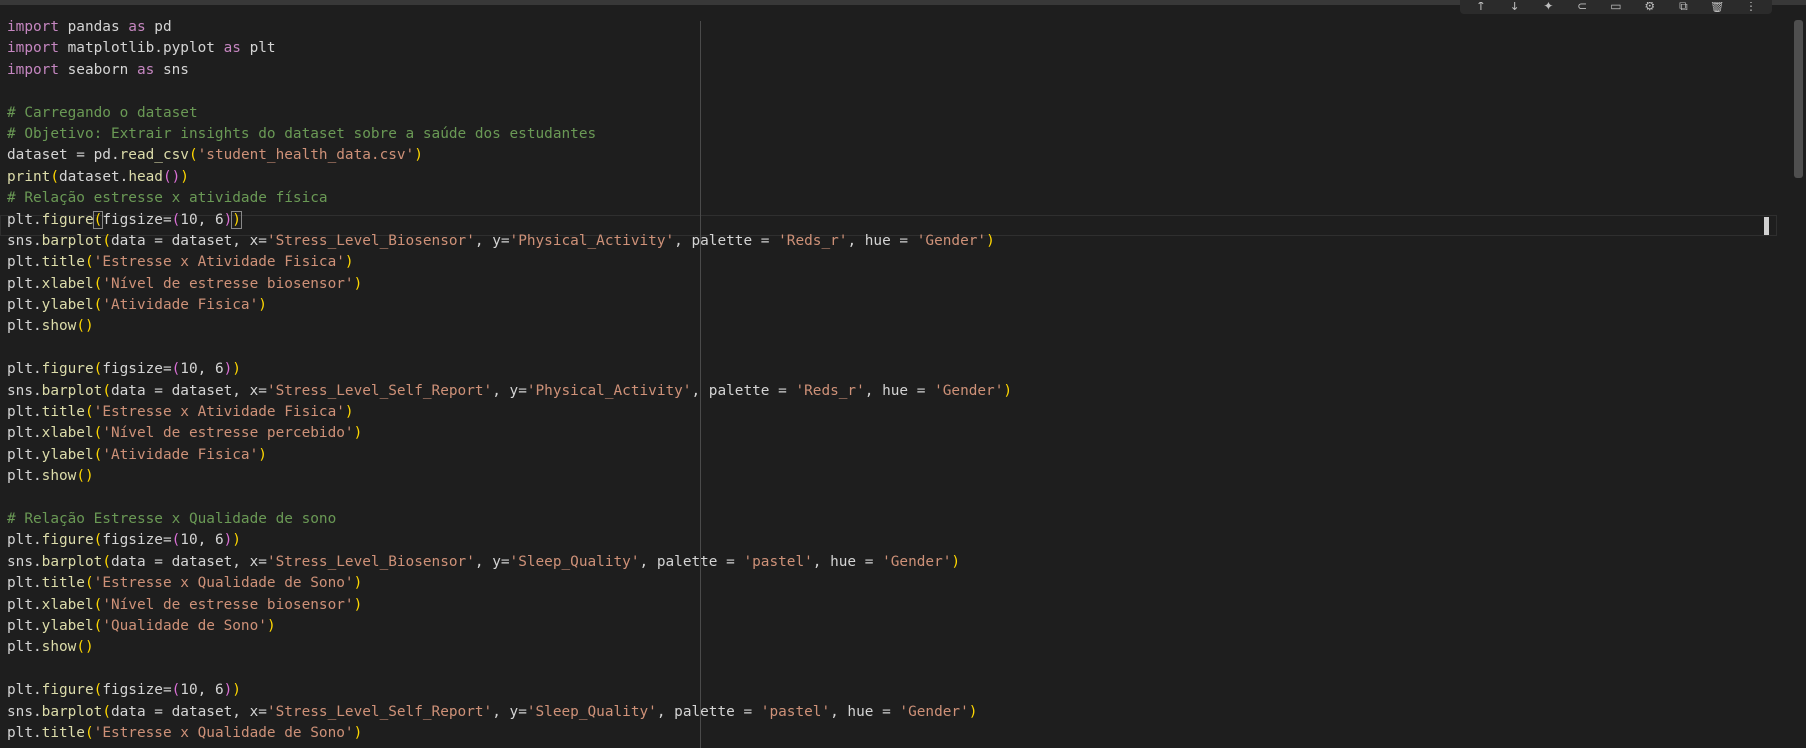 The image size is (1806, 748). I want to click on move-up-icon: ↑, so click(1481, 8).